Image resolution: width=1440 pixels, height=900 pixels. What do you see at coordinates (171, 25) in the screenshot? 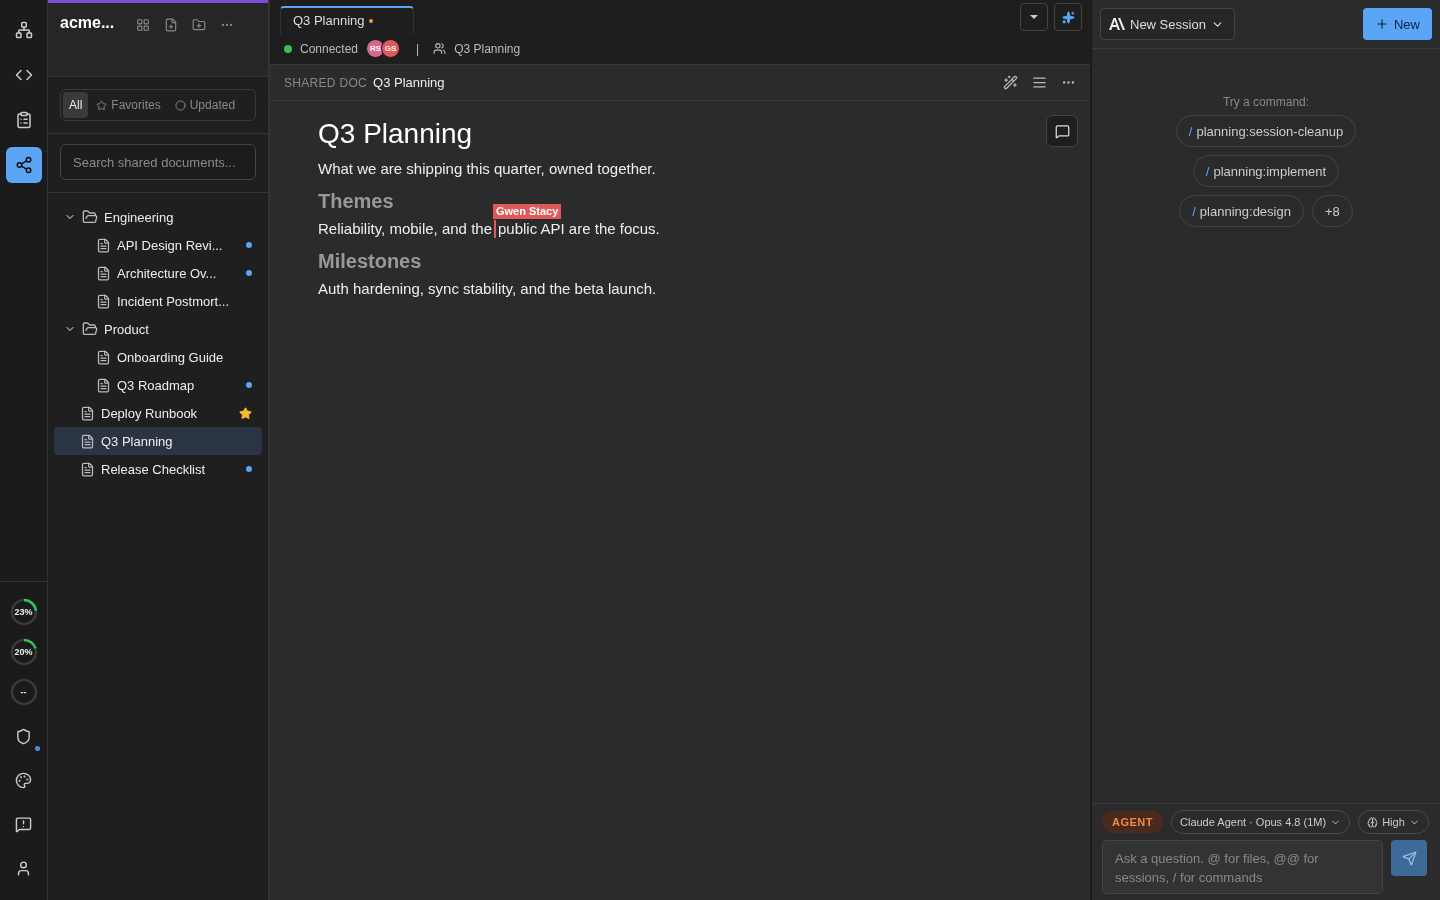
I see `new-file-icon` at bounding box center [171, 25].